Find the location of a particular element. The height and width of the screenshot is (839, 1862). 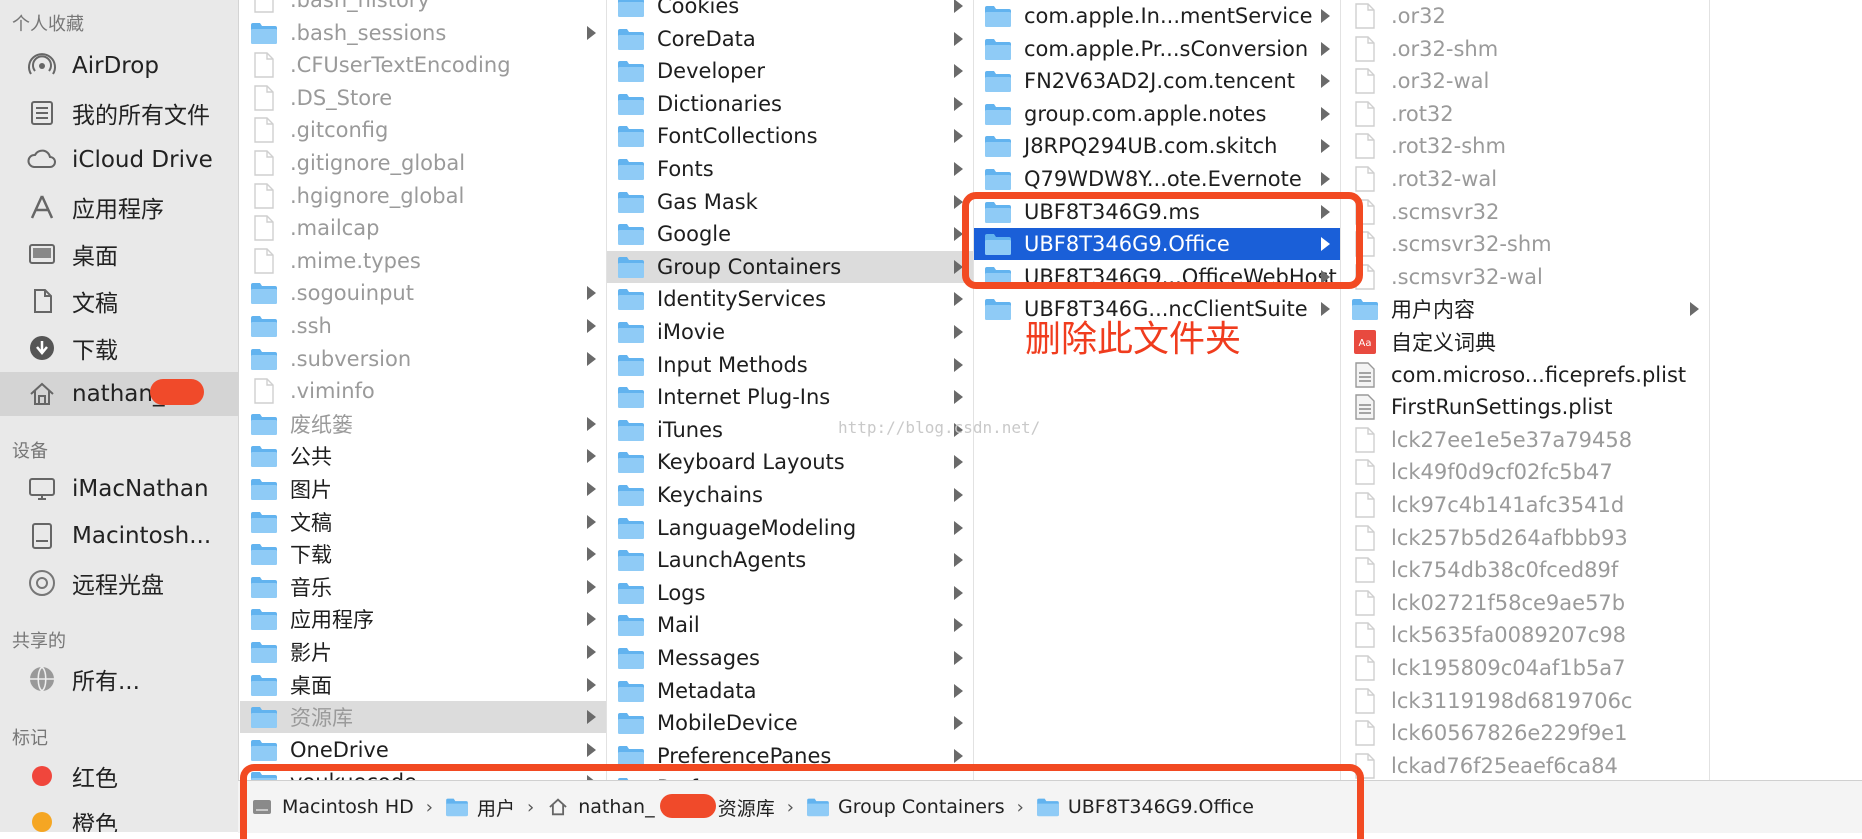

file-icon is located at coordinates (1365, 537).